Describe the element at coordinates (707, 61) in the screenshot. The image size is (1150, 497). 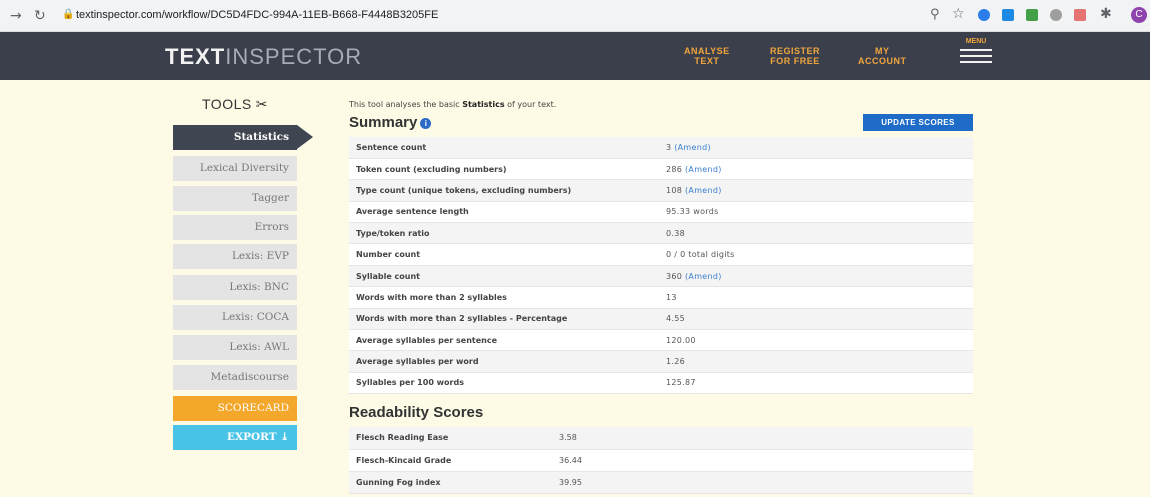
I see `nav-line: TEXT` at that location.